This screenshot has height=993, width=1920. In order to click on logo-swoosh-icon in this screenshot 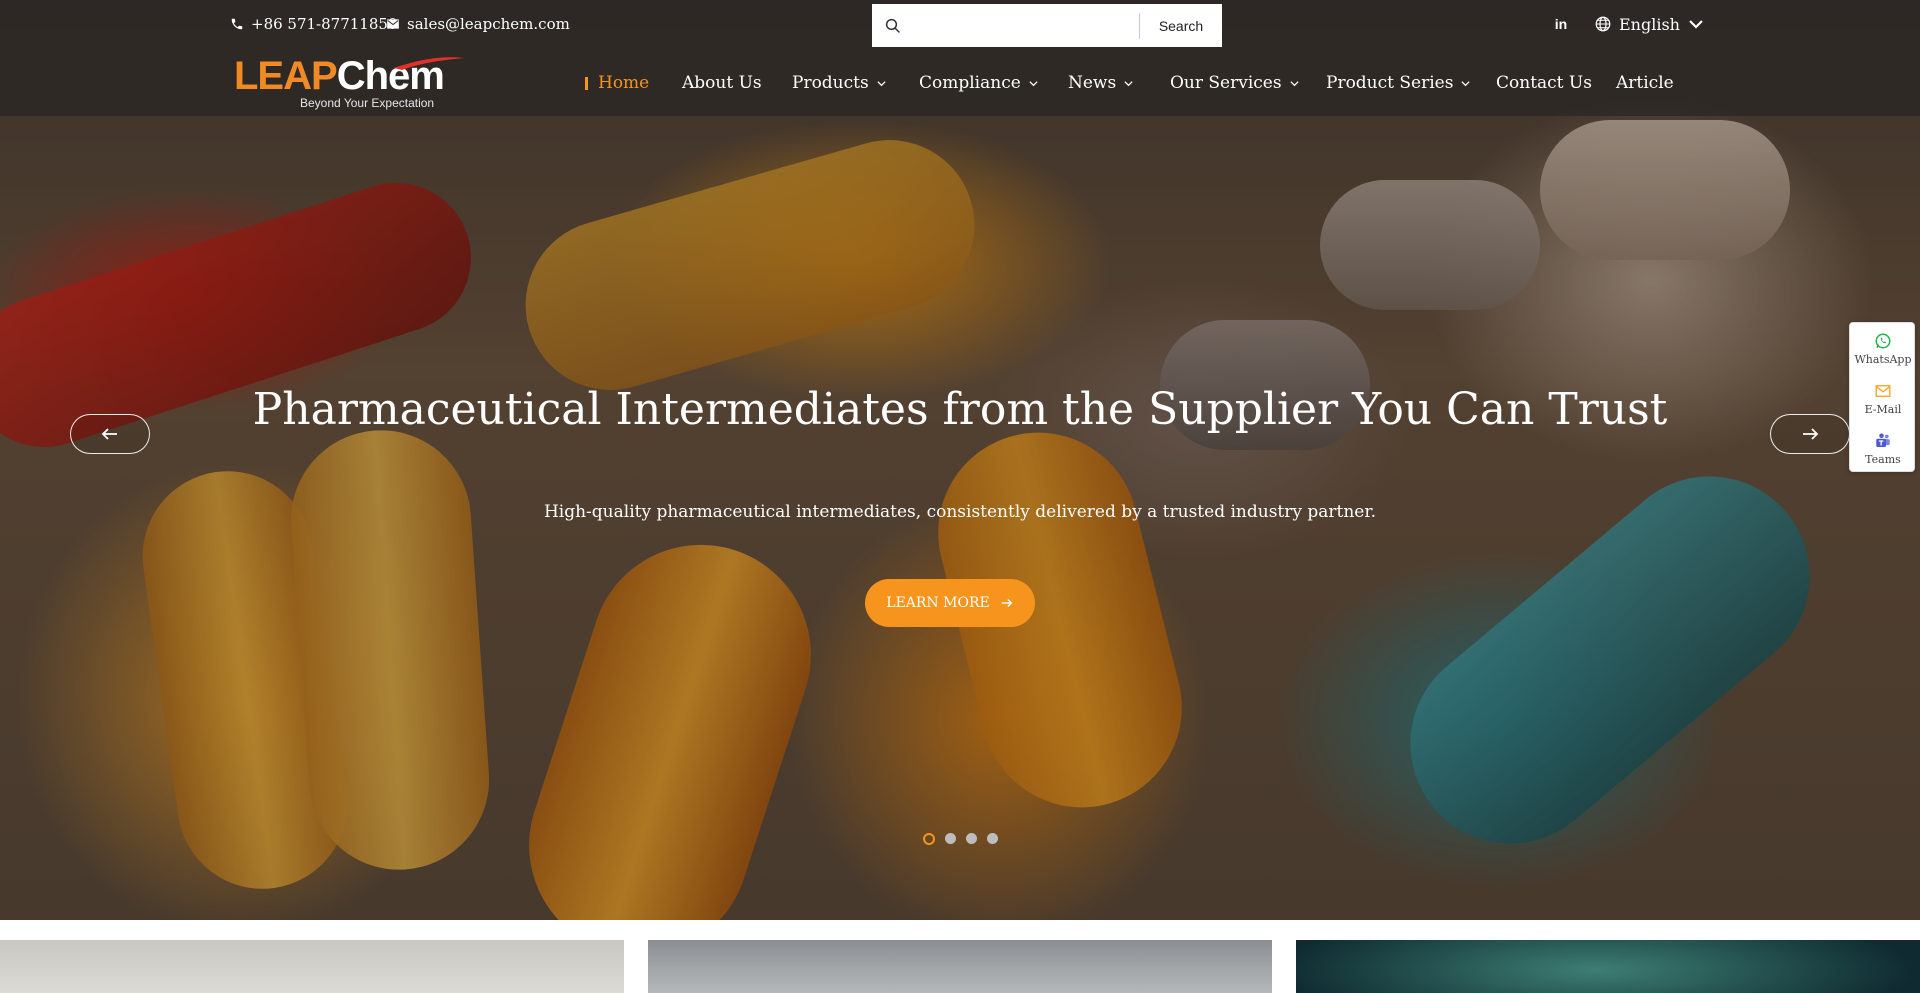, I will do `click(429, 63)`.